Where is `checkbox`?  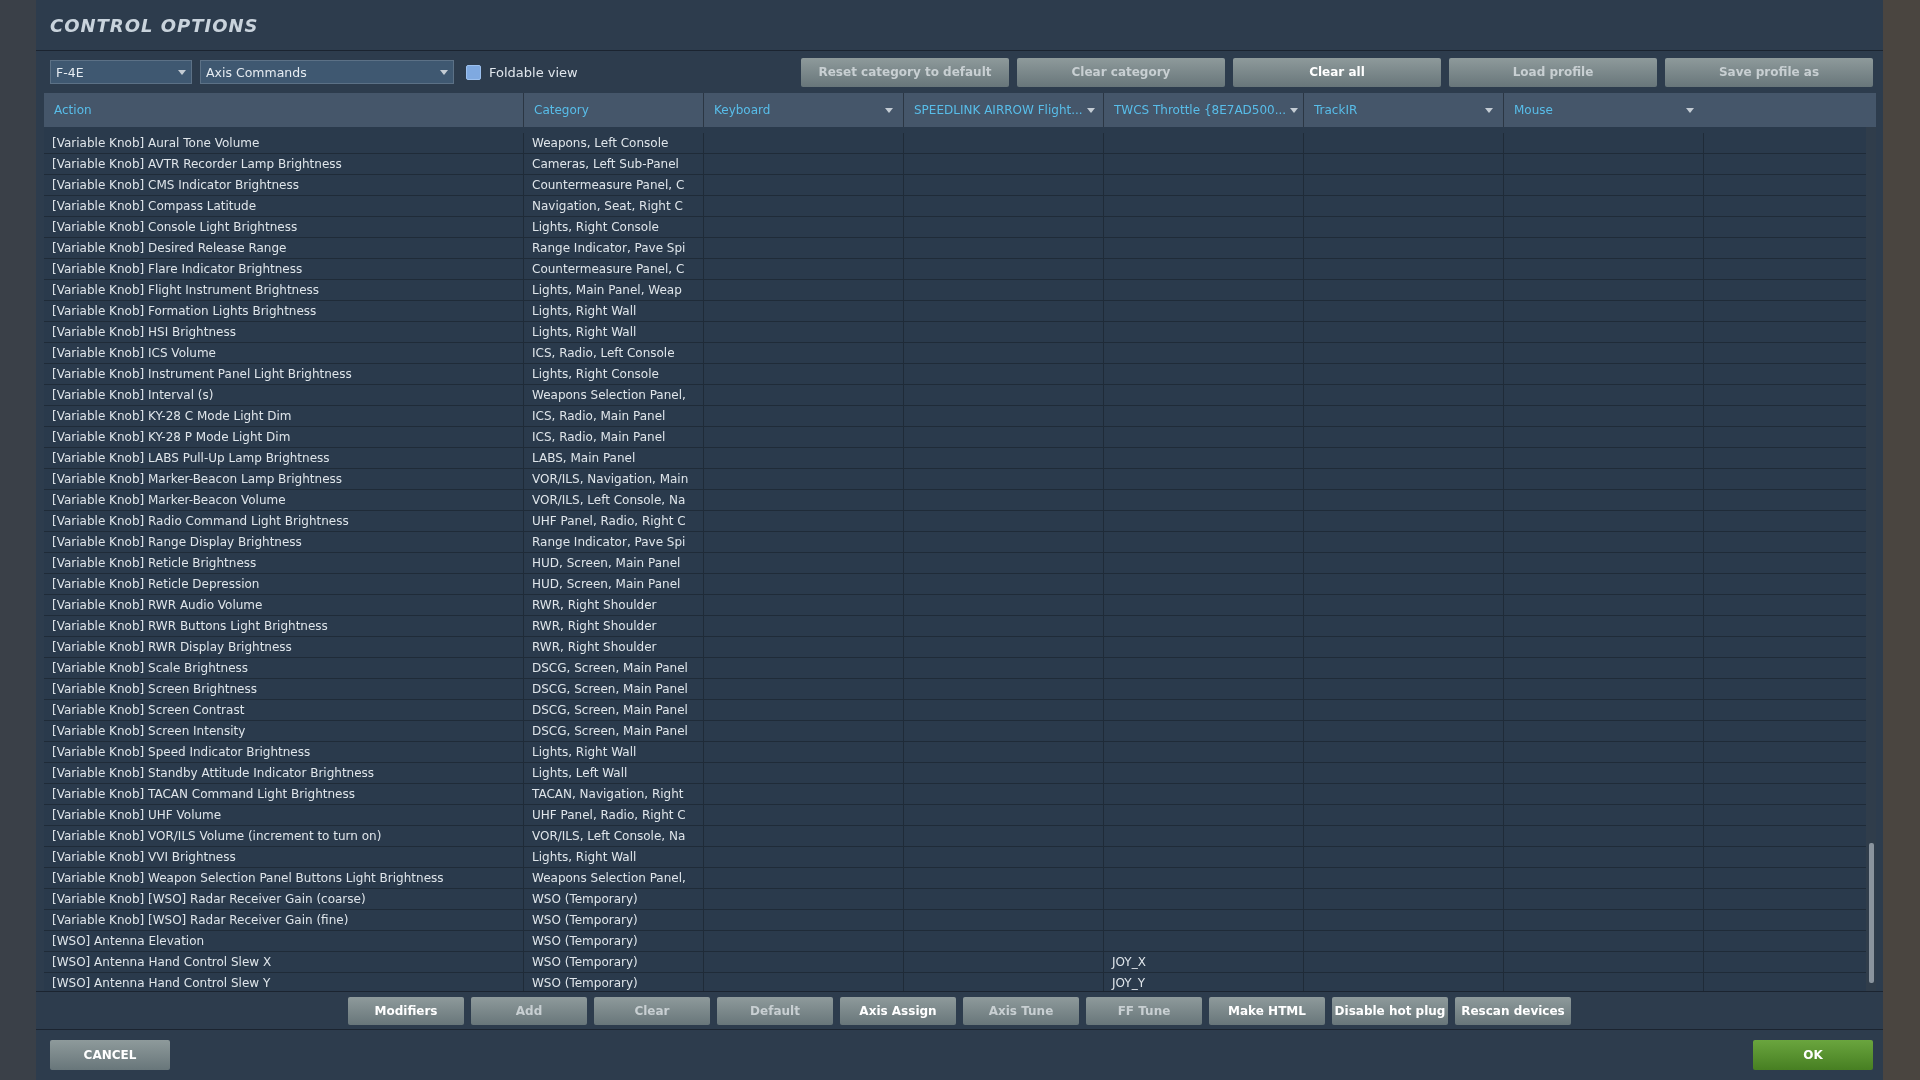 checkbox is located at coordinates (473, 72).